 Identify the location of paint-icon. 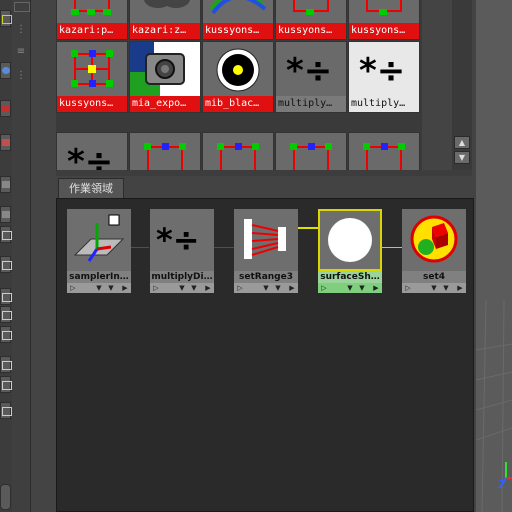
(6, 108).